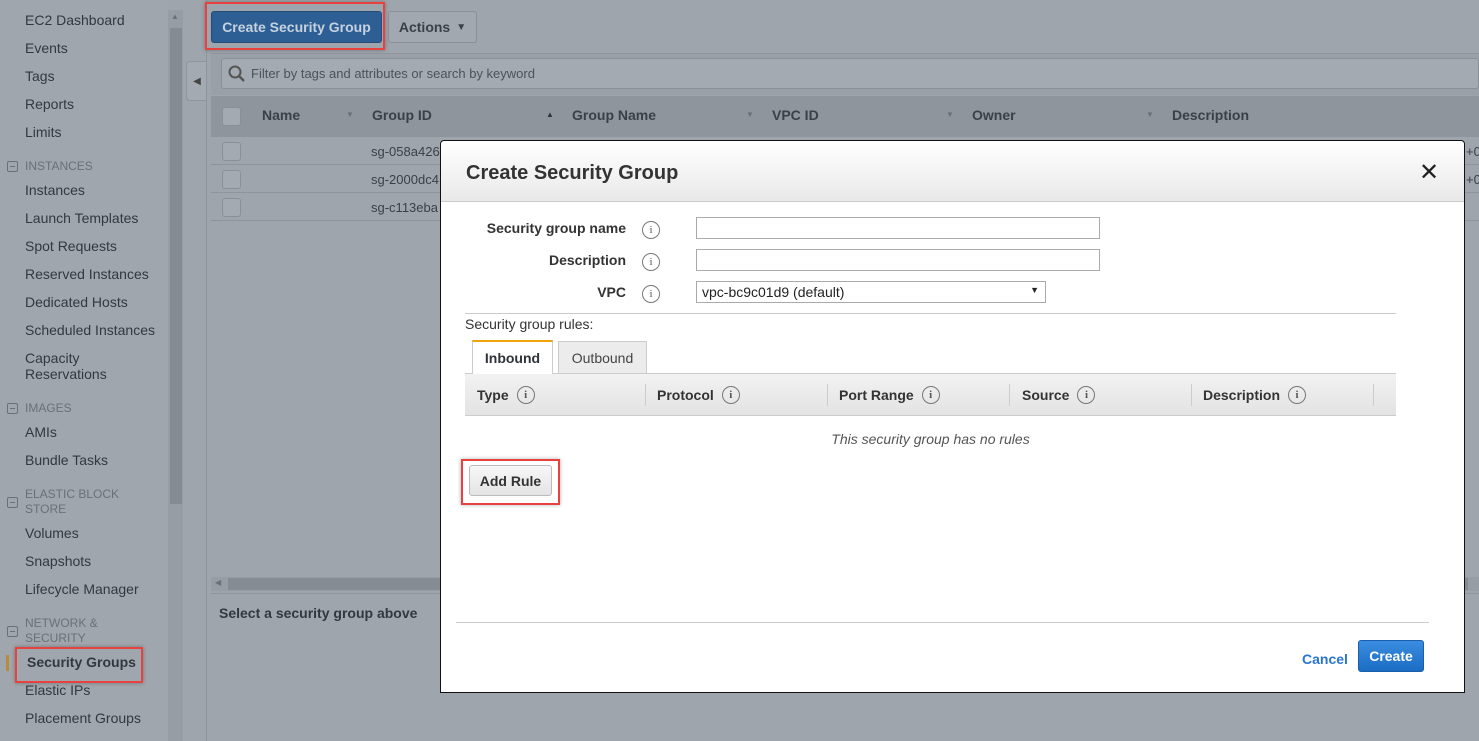 The width and height of the screenshot is (1479, 741). I want to click on close-icon: ✕, so click(1429, 172).